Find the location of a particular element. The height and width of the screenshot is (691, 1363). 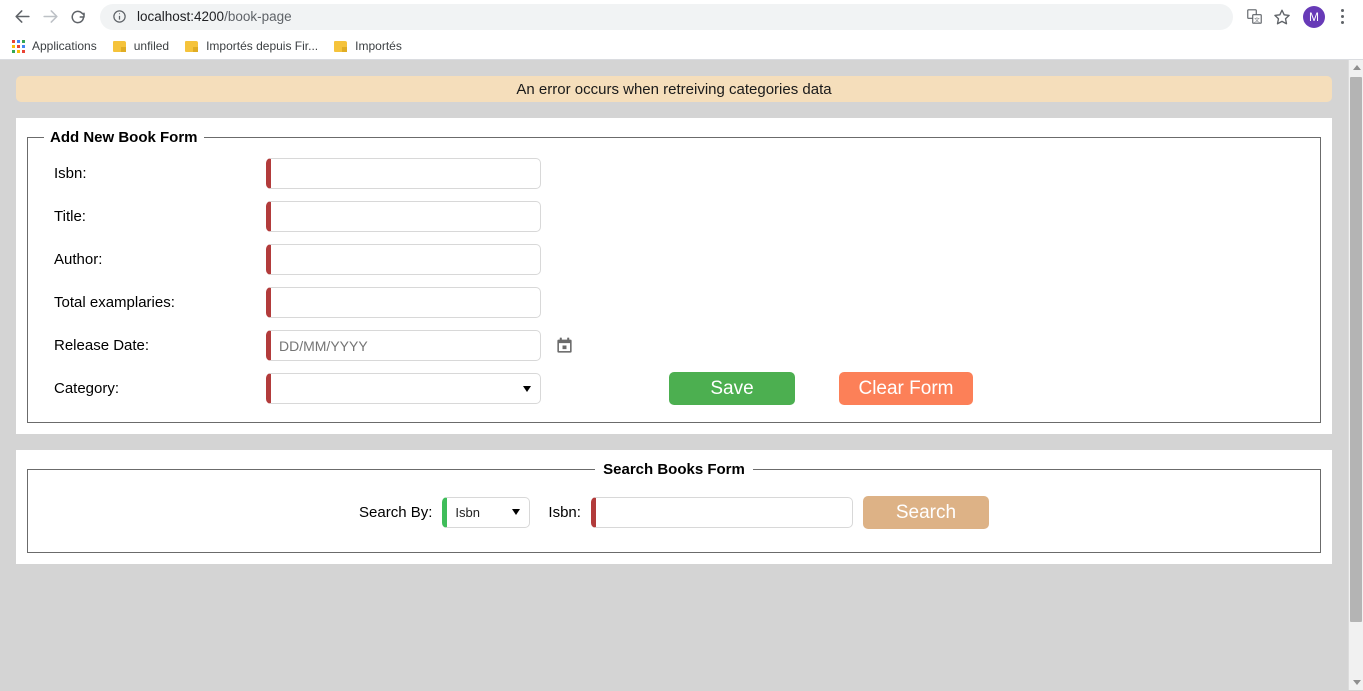

field-row-total-examplaries: Total examplaries: is located at coordinates (674, 302).